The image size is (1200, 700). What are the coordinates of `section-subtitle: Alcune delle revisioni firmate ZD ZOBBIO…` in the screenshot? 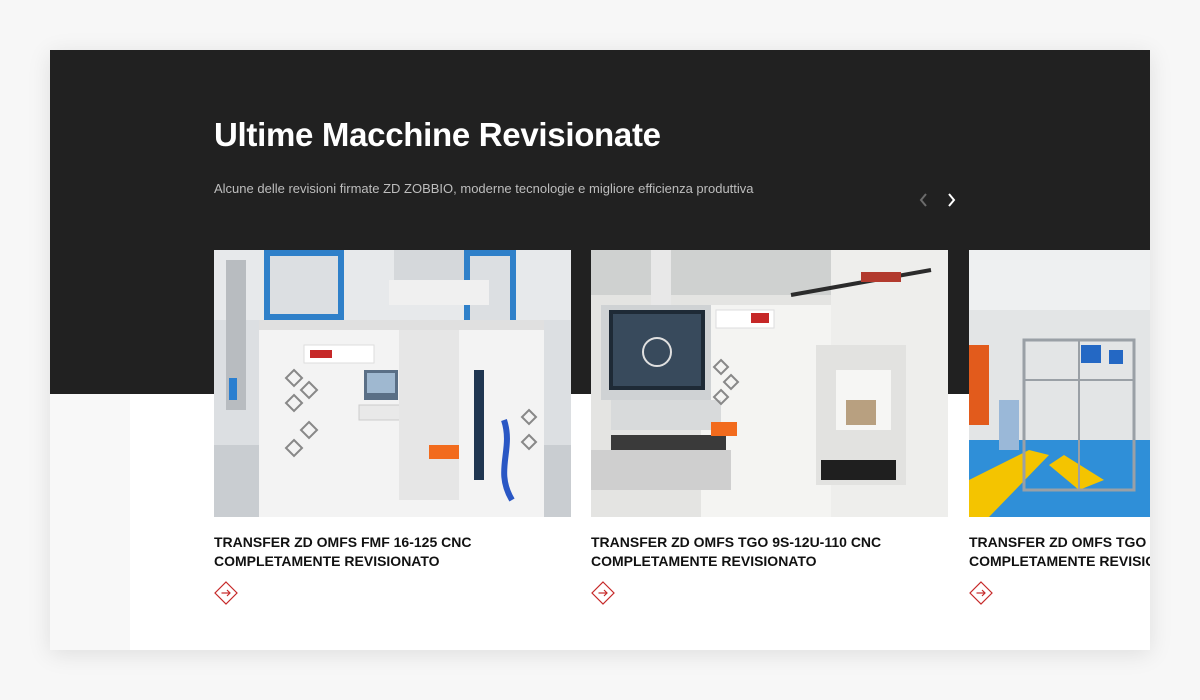 It's located at (484, 188).